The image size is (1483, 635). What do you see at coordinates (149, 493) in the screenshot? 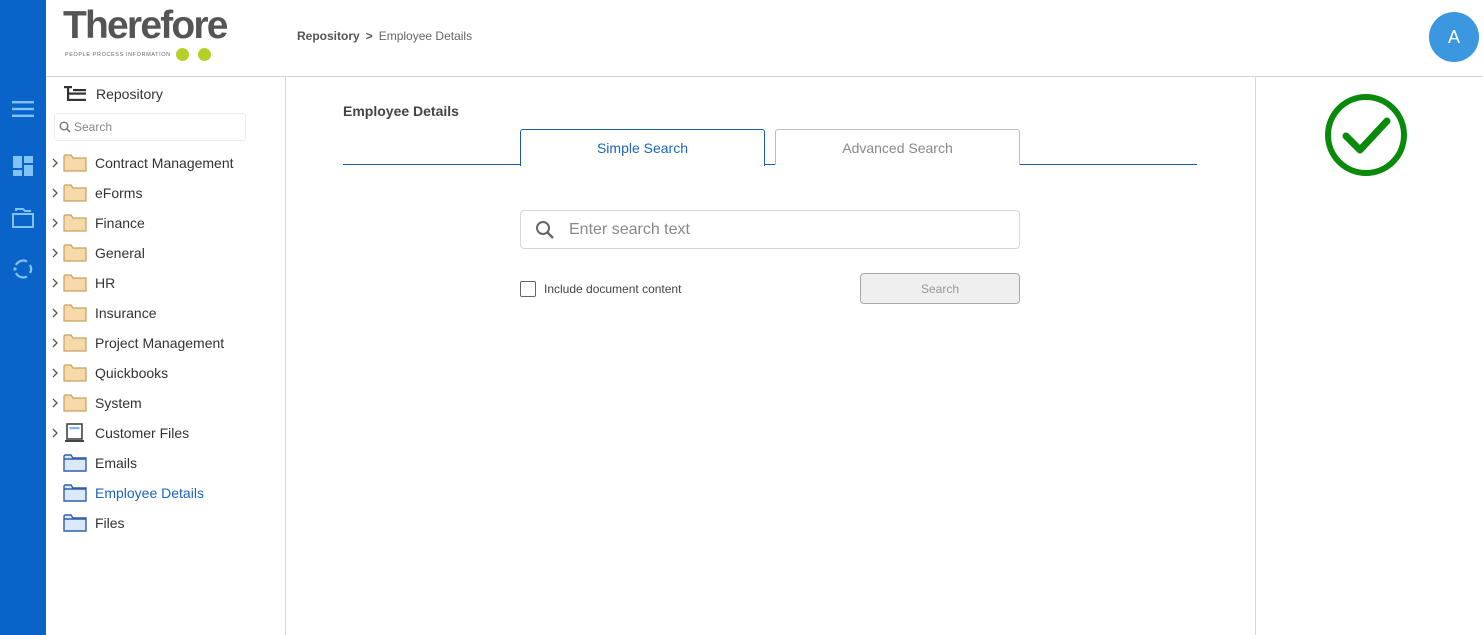
I see `tree-item-label: Employee Details` at bounding box center [149, 493].